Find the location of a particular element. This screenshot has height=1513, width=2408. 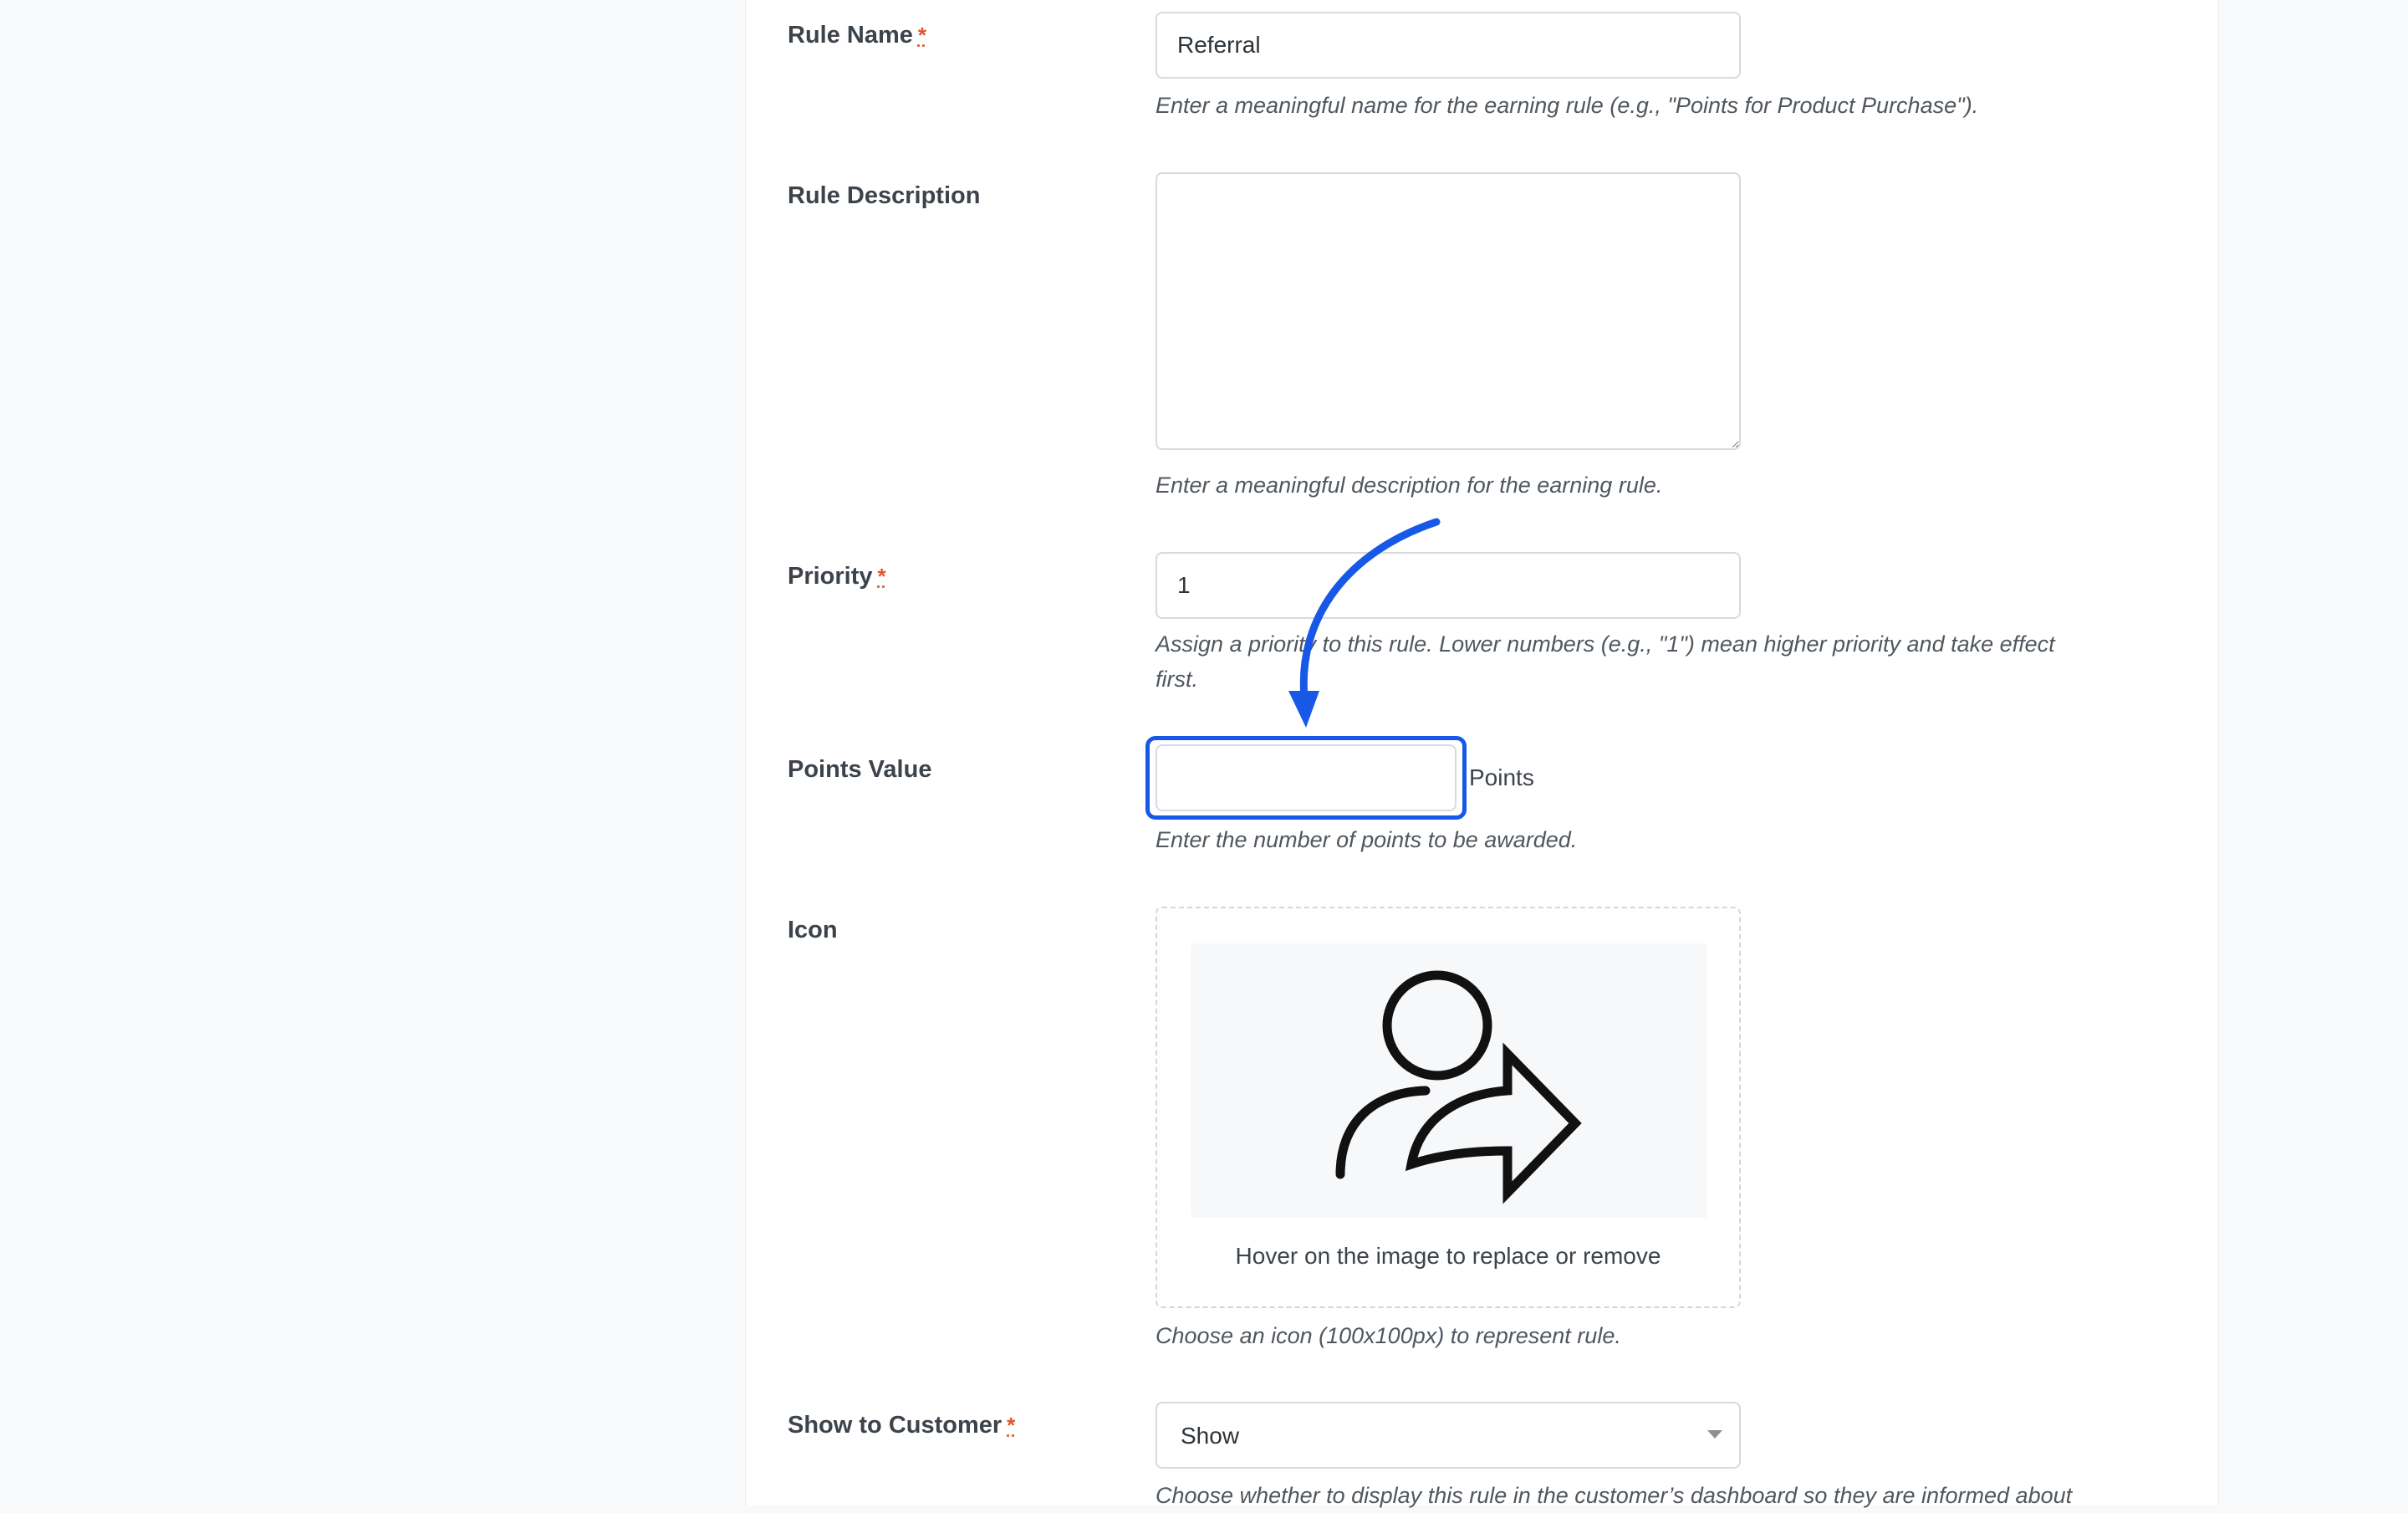

icon-preview is located at coordinates (1449, 1080).